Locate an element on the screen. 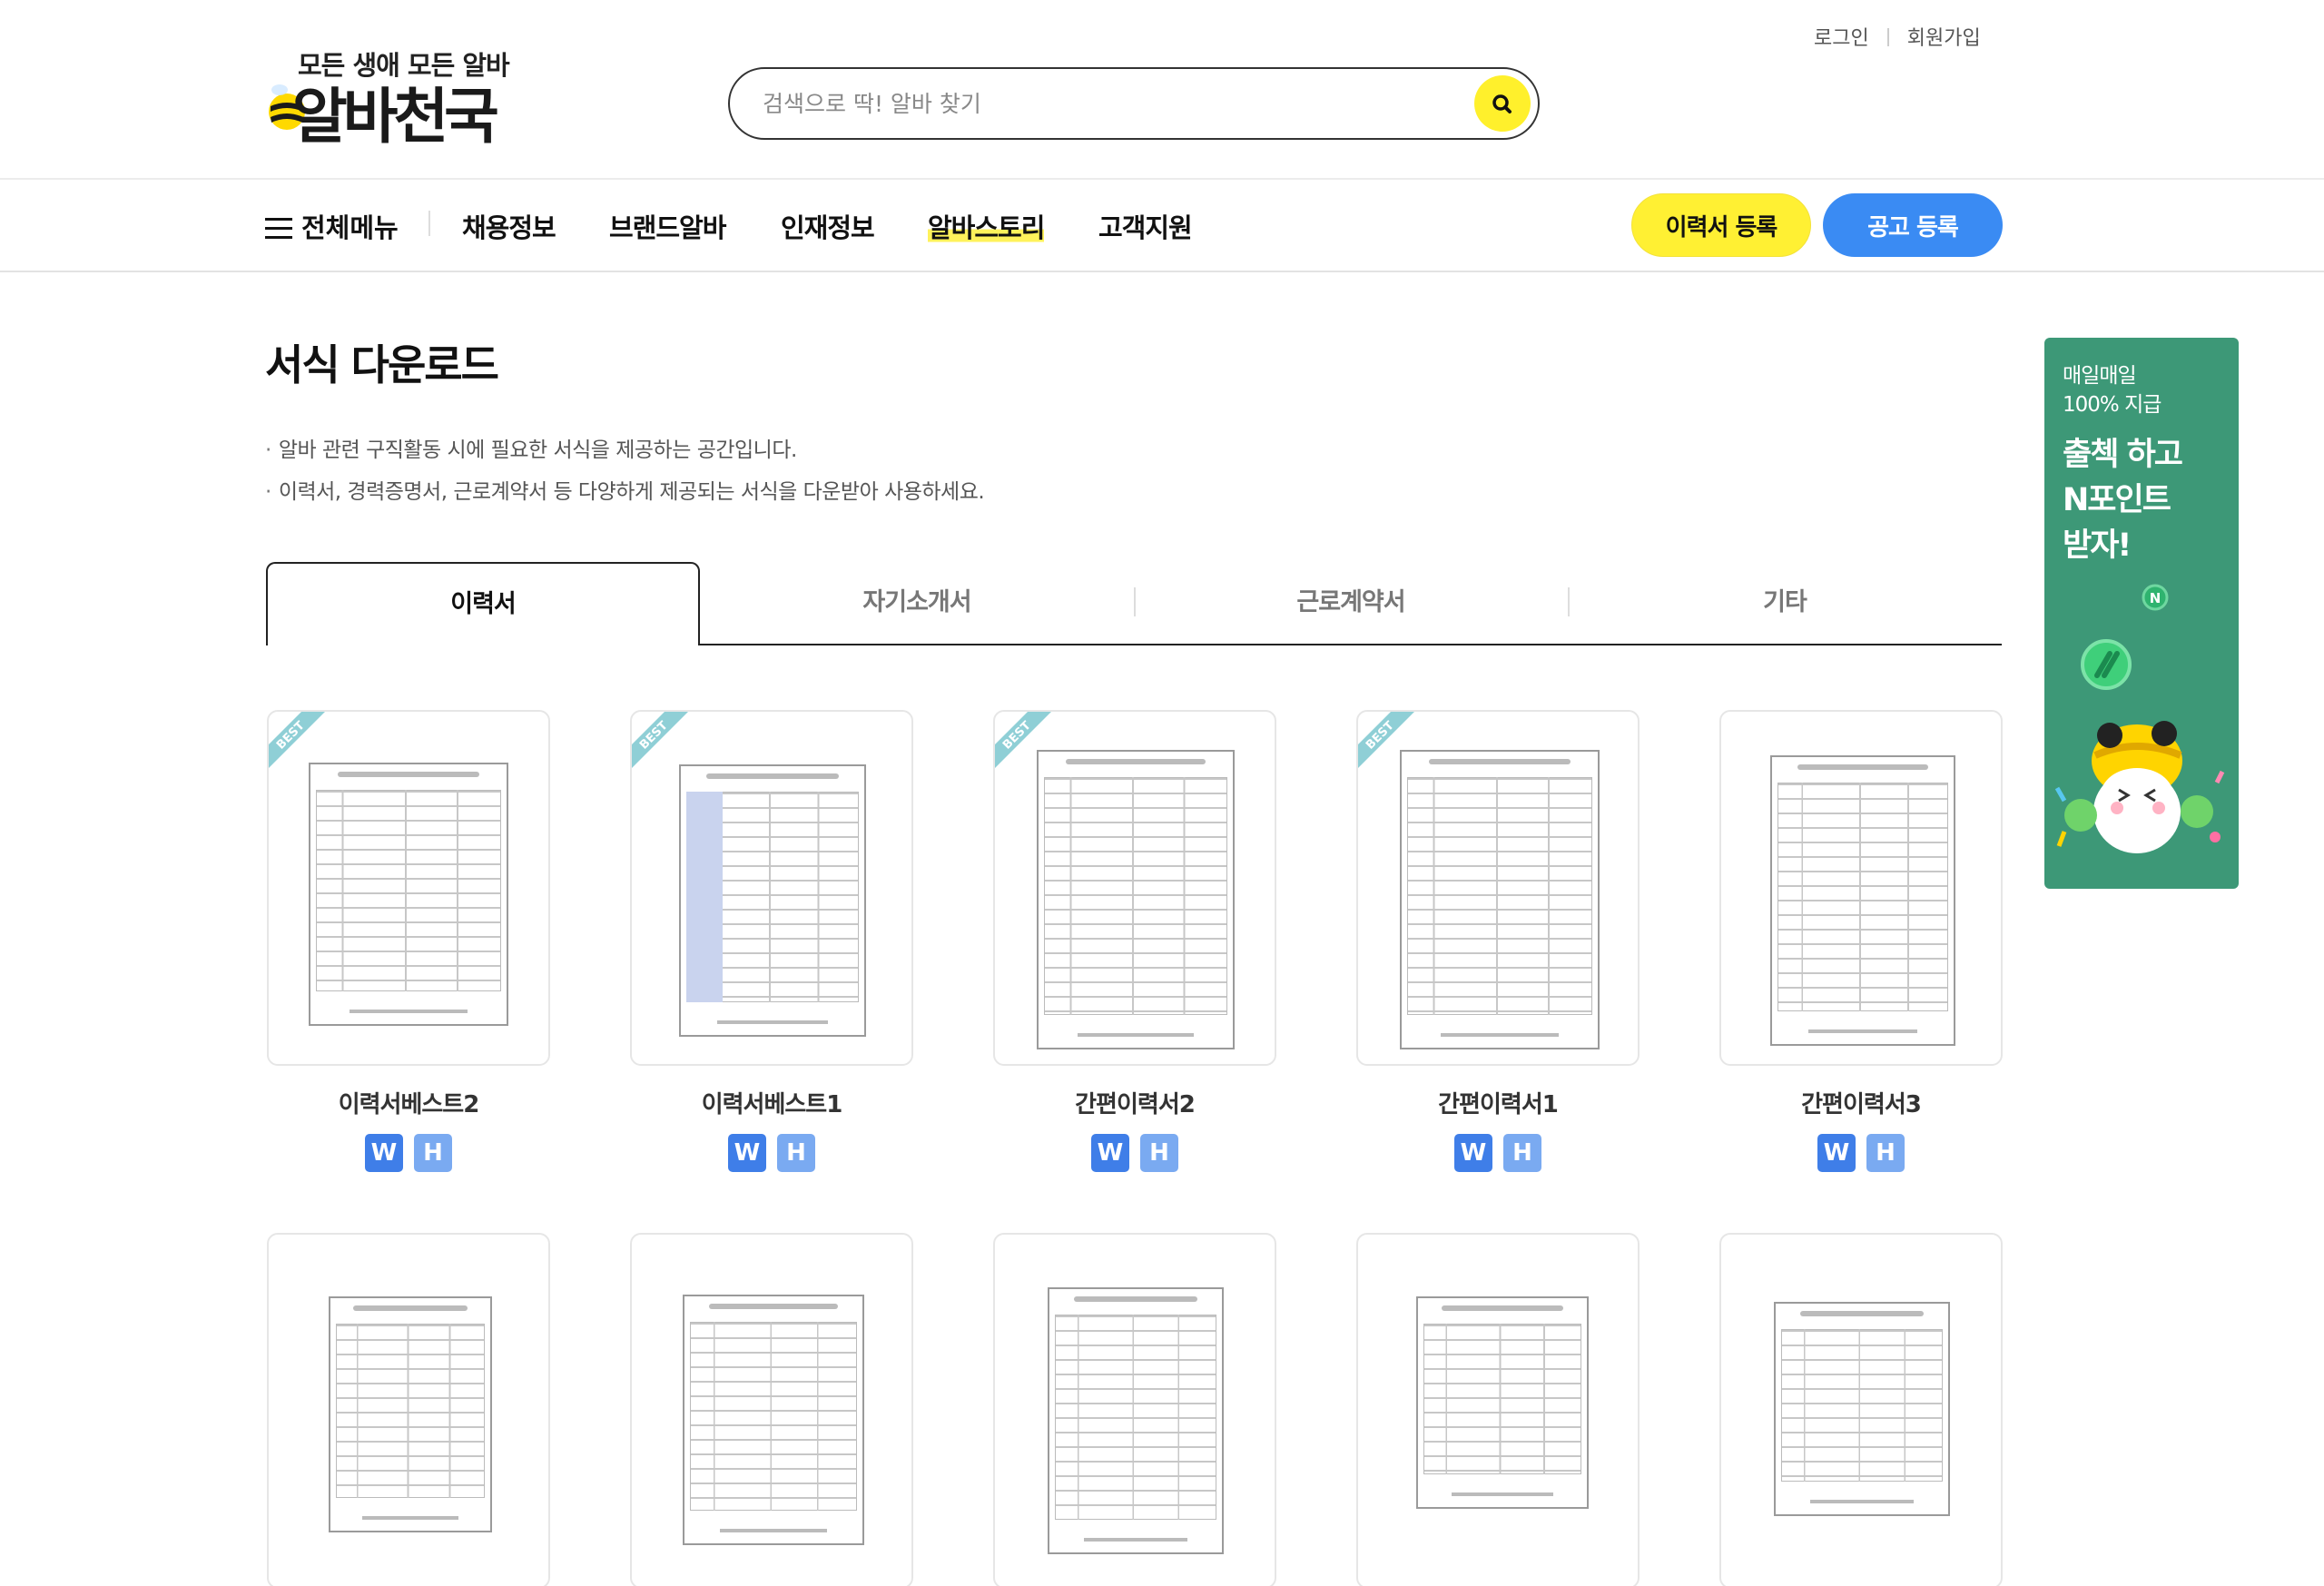  all-menu-button: 전체메뉴 is located at coordinates (332, 226).